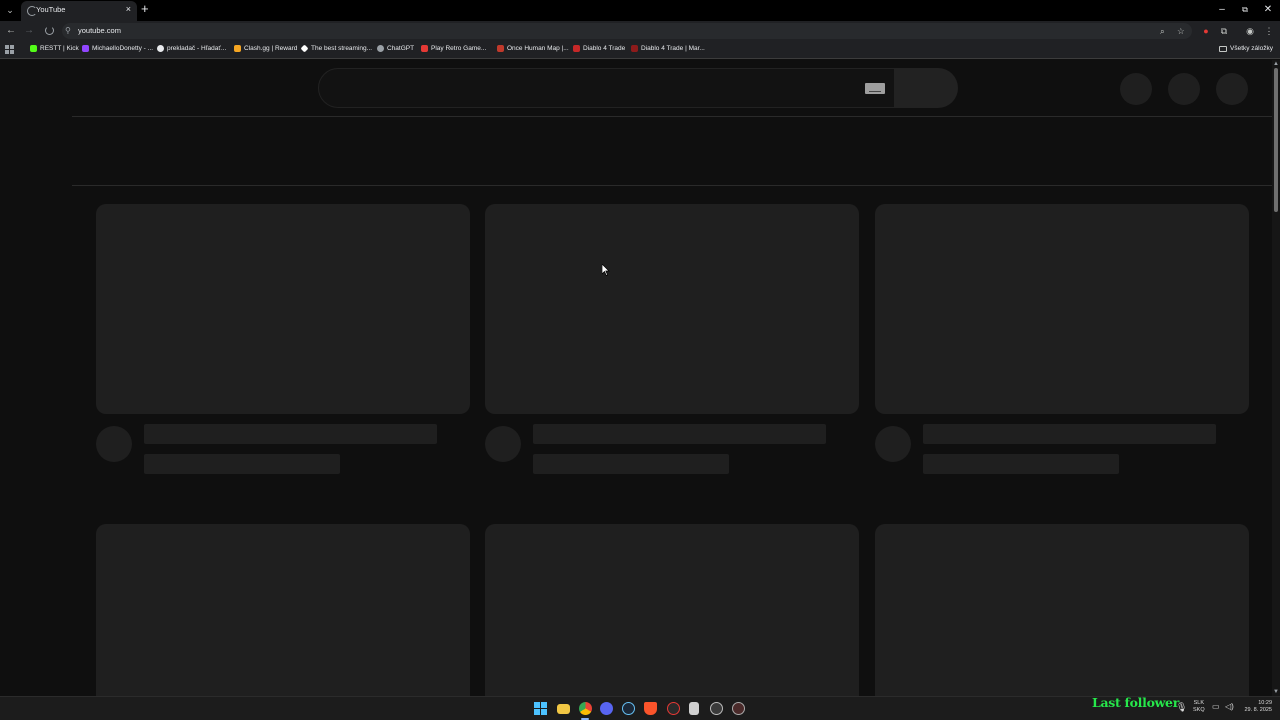 This screenshot has height=720, width=1280. Describe the element at coordinates (49, 30) in the screenshot. I see `stop-loading-icon` at that location.